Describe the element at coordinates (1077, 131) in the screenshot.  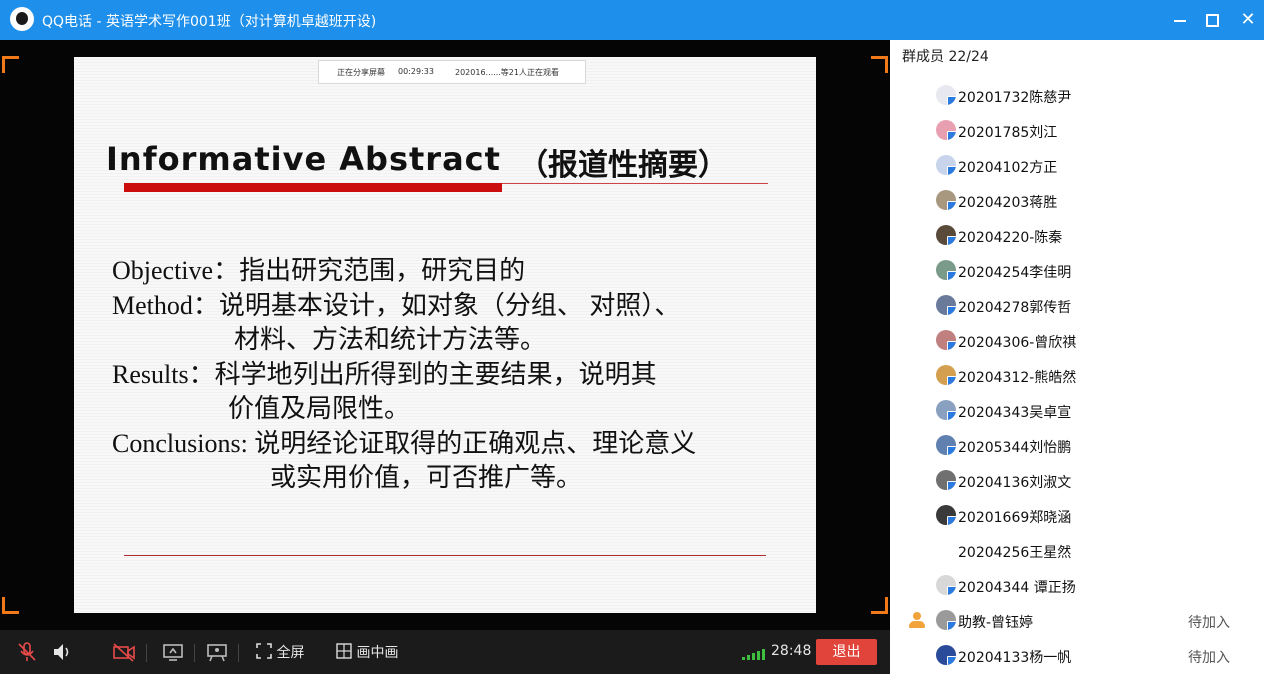
I see `member-row: 20201785刘江` at that location.